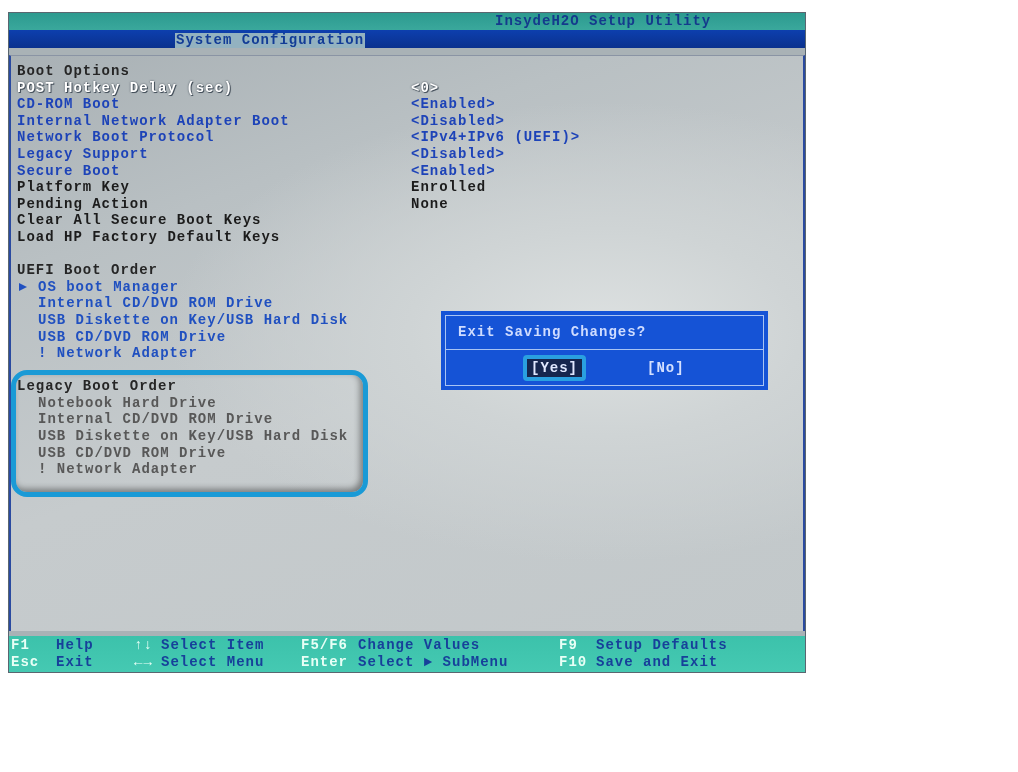 This screenshot has height=772, width=1018. What do you see at coordinates (116, 137) in the screenshot?
I see `setting-label: Network Boot Protocol` at bounding box center [116, 137].